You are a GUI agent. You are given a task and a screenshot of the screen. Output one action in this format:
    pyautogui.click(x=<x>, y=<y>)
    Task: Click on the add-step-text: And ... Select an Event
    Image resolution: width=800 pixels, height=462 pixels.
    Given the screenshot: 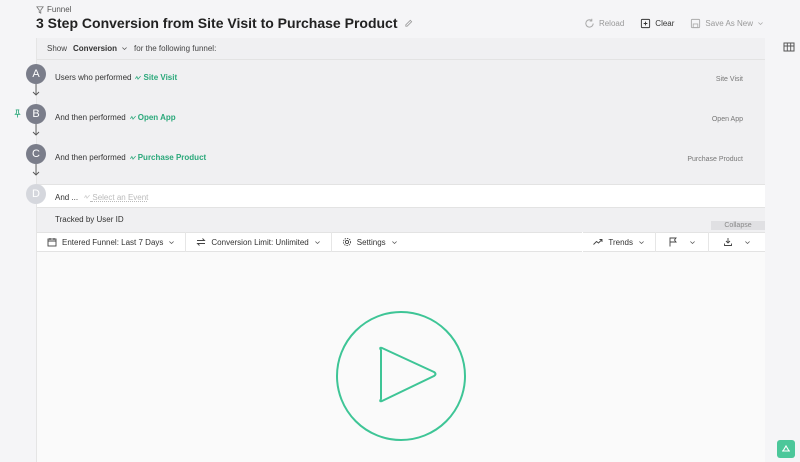 What is the action you would take?
    pyautogui.click(x=101, y=197)
    